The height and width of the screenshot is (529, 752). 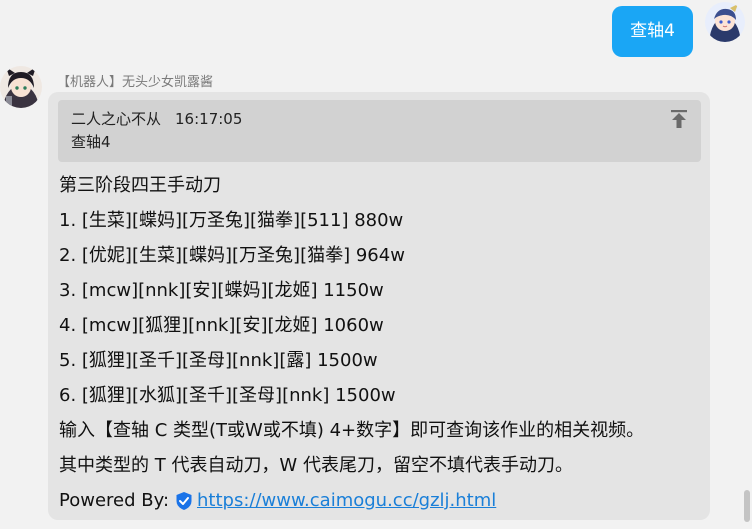 What do you see at coordinates (221, 290) in the screenshot?
I see `message-line: 3. [mcw][nnk][安][蝶妈][龙姬] 1150w` at bounding box center [221, 290].